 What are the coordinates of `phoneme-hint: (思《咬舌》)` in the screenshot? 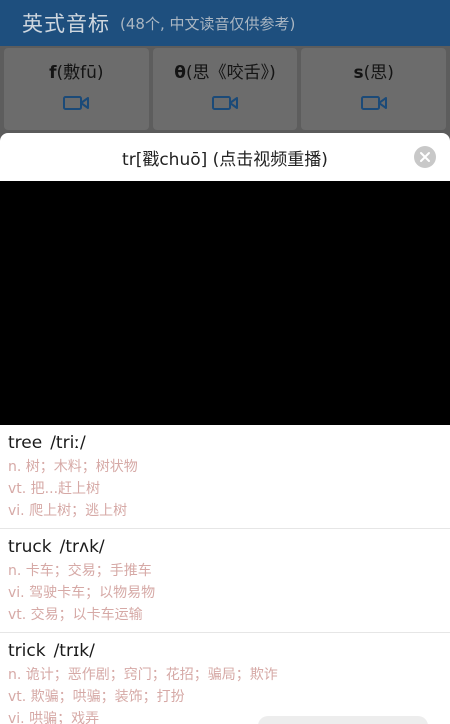 It's located at (230, 73).